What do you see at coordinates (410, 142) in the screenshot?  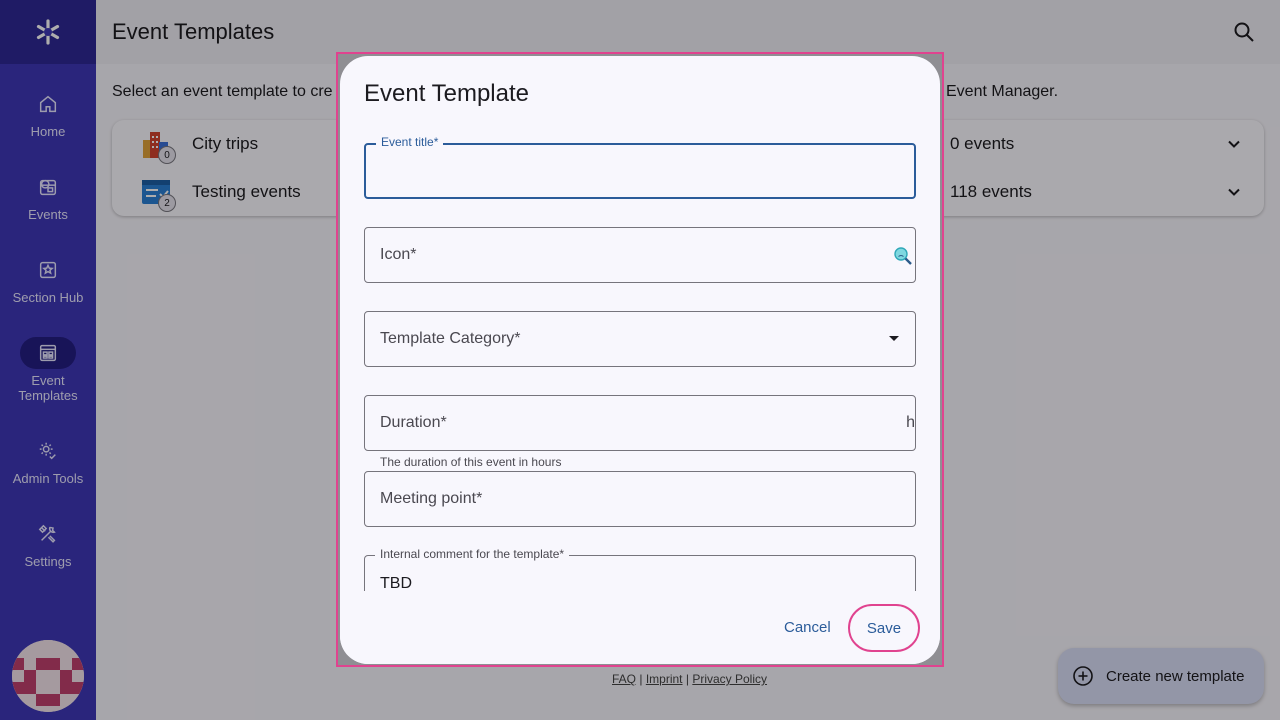 I see `event-title-label: Event title*` at bounding box center [410, 142].